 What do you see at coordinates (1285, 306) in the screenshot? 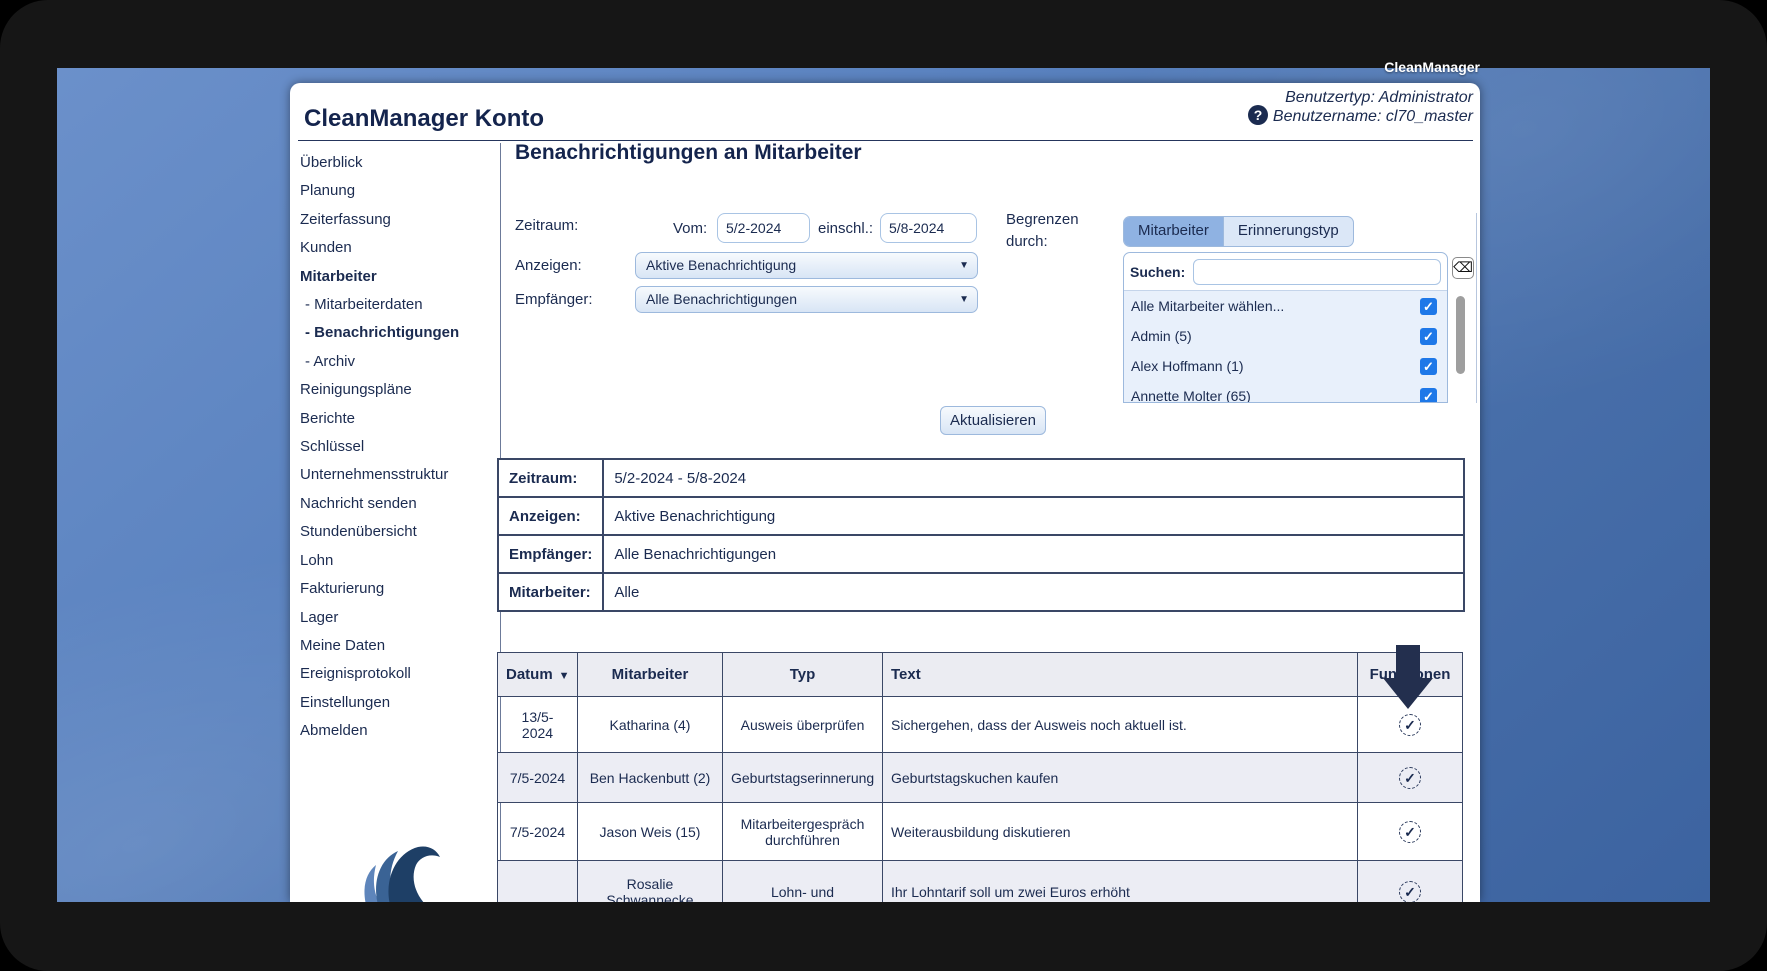
I see `employee-list-item: Alle Mitarbeiter wählen... ✓` at bounding box center [1285, 306].